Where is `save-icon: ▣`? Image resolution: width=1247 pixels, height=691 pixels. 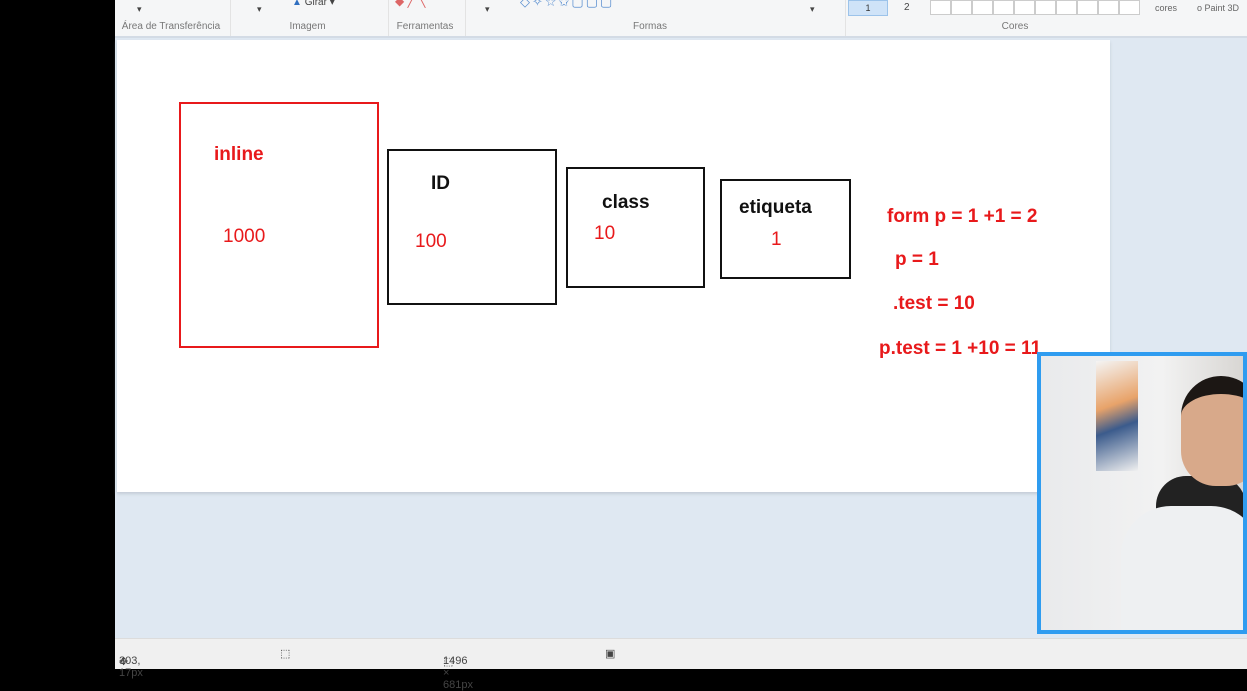
save-icon: ▣ is located at coordinates (610, 654).